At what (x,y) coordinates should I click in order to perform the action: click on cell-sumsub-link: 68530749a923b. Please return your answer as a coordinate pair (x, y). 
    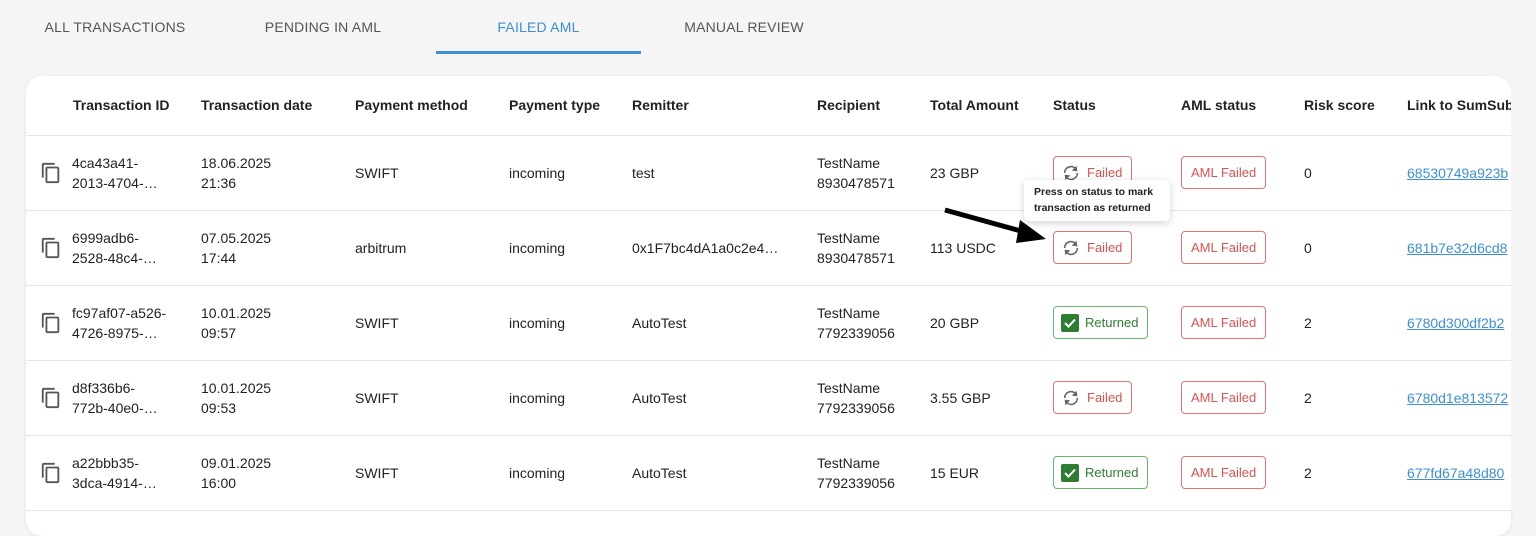
    Looking at the image, I should click on (1453, 173).